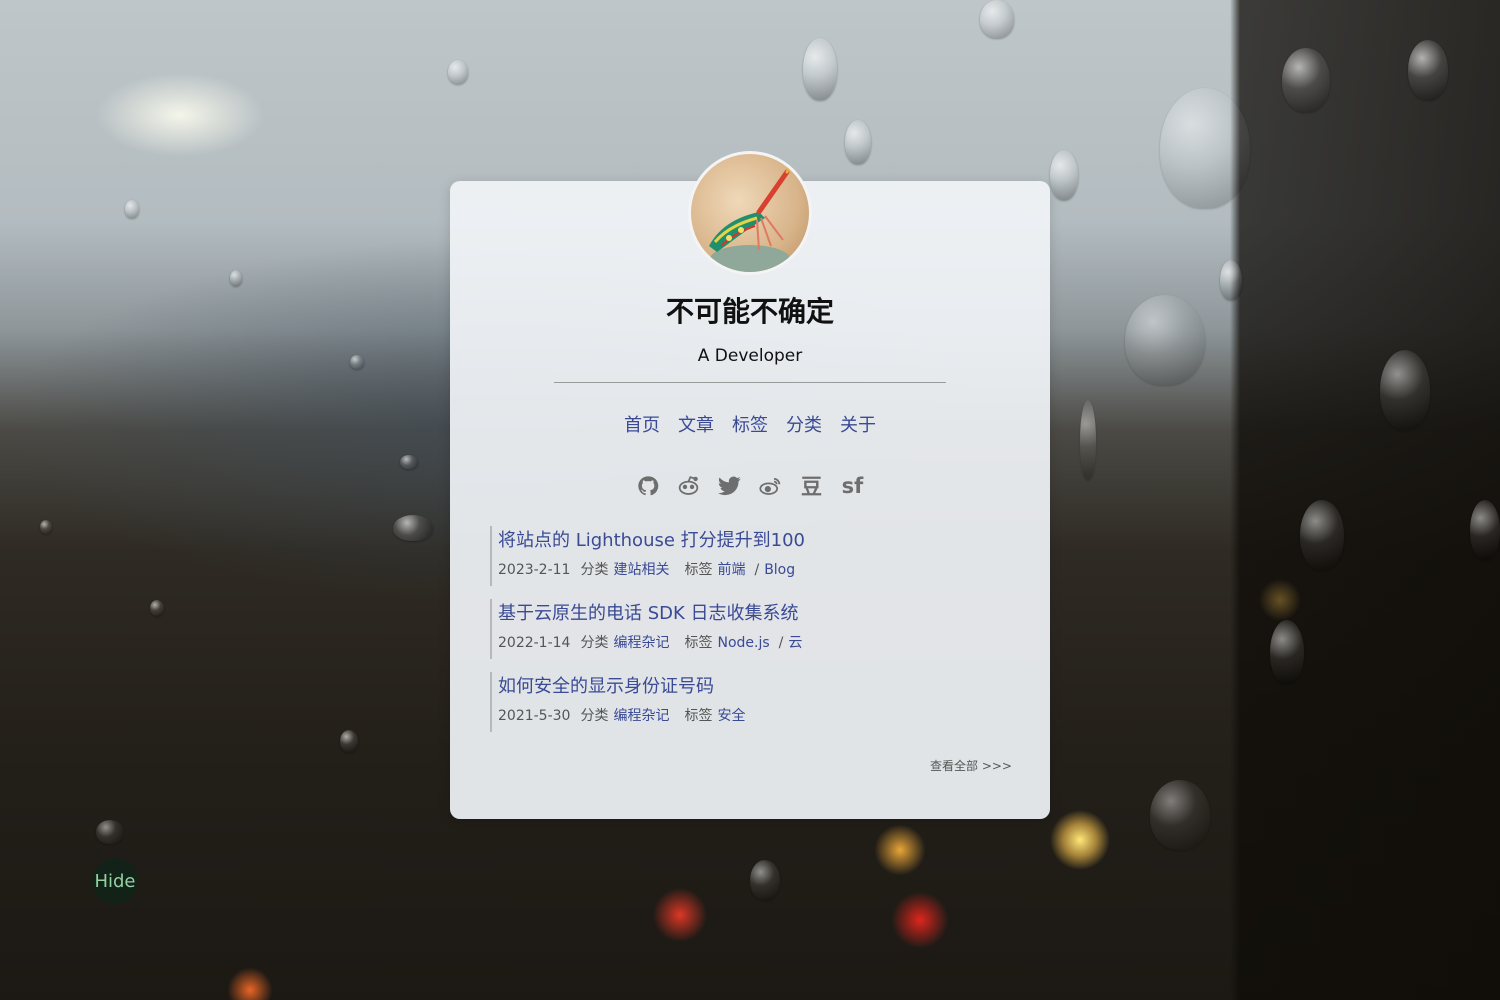 The width and height of the screenshot is (1500, 1000). What do you see at coordinates (754, 541) in the screenshot?
I see `post-title: 将站点的 Lighthouse 打分提升到100` at bounding box center [754, 541].